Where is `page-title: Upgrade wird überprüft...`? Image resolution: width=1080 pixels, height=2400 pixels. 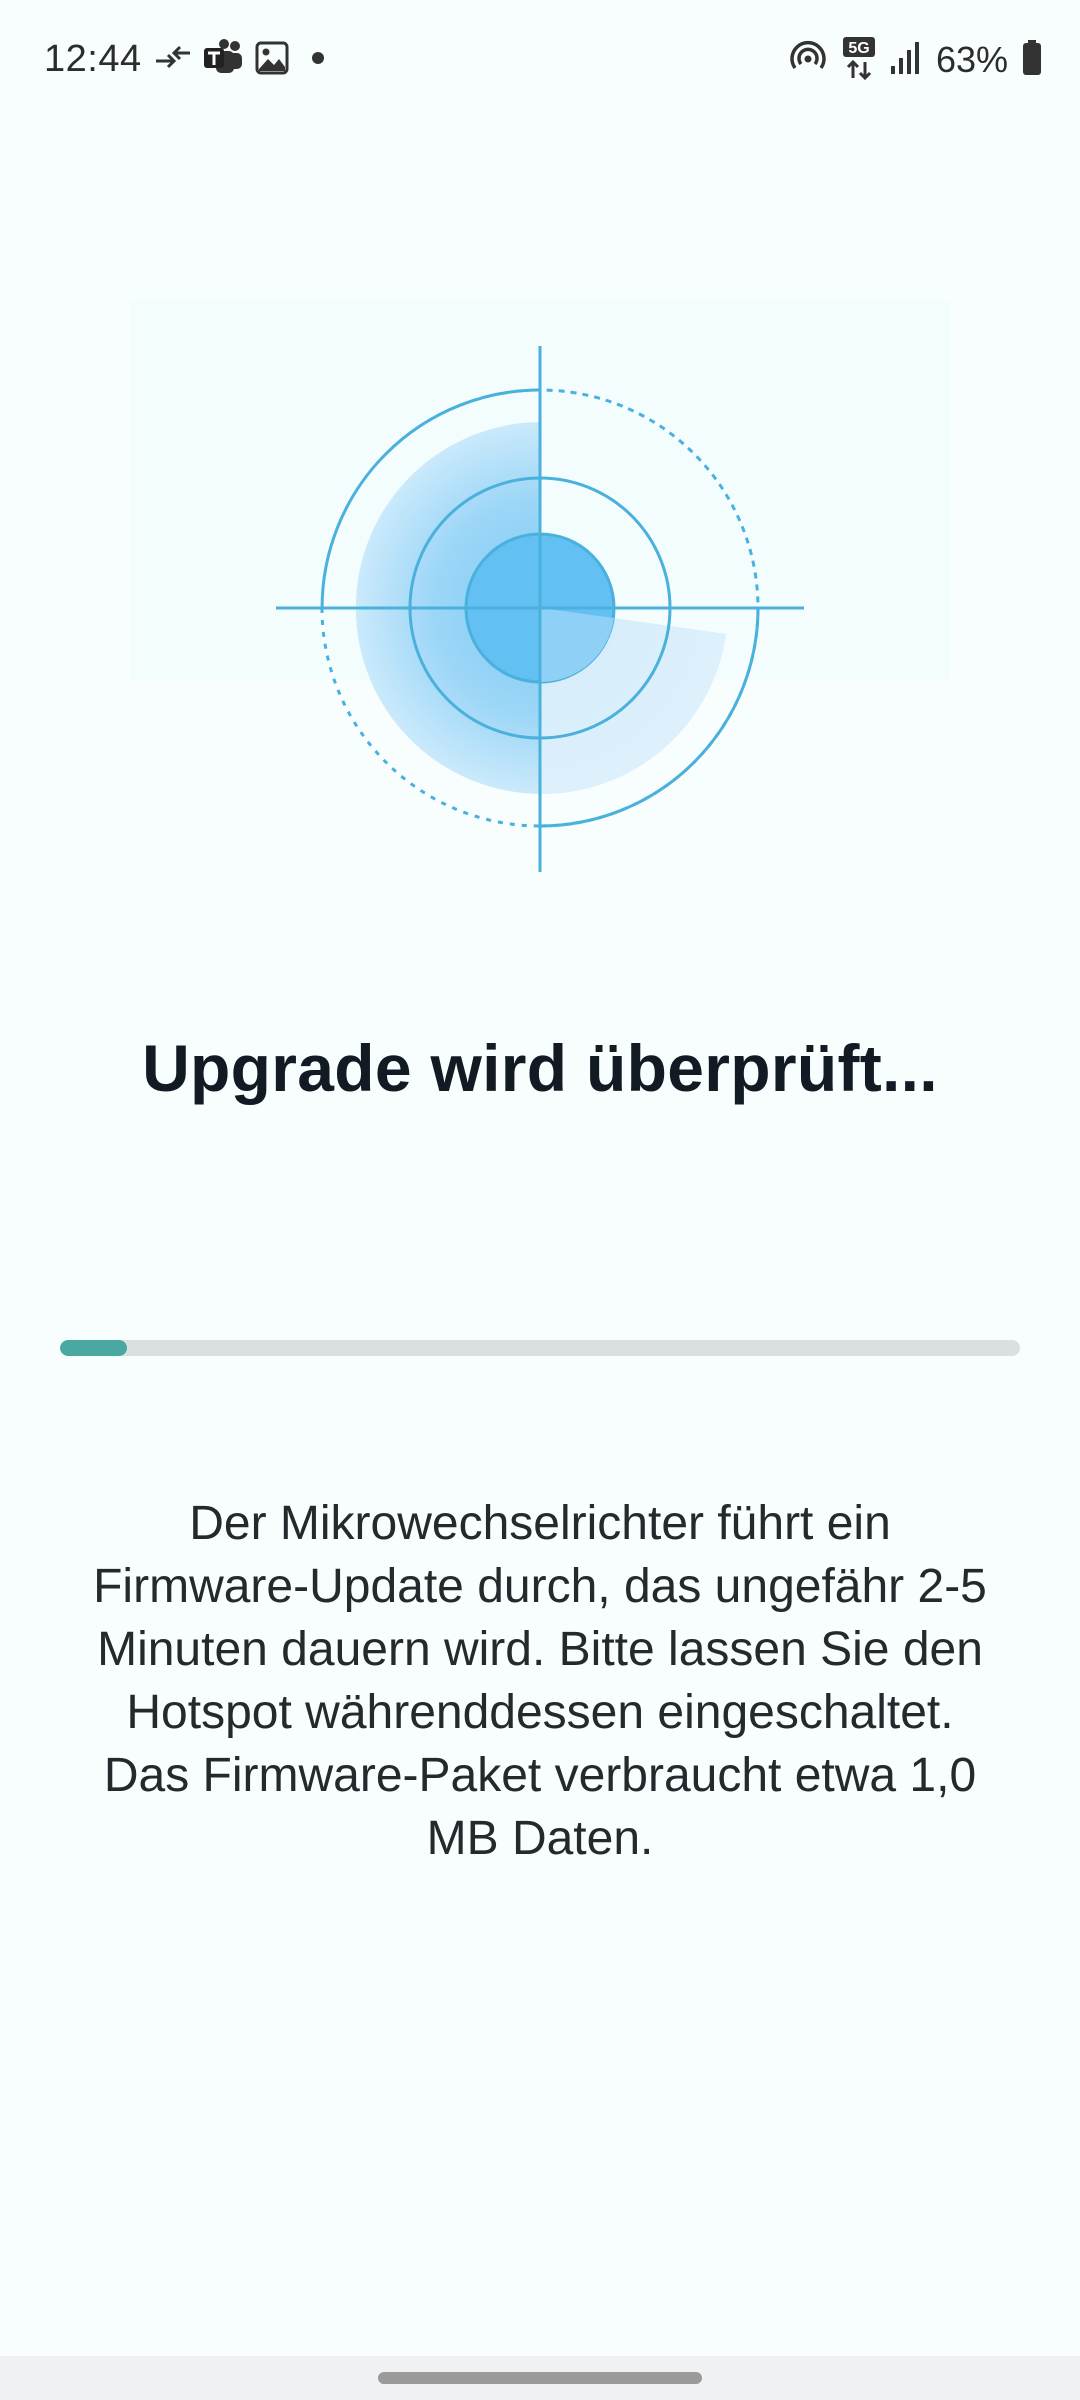 page-title: Upgrade wird überprüft... is located at coordinates (540, 1068).